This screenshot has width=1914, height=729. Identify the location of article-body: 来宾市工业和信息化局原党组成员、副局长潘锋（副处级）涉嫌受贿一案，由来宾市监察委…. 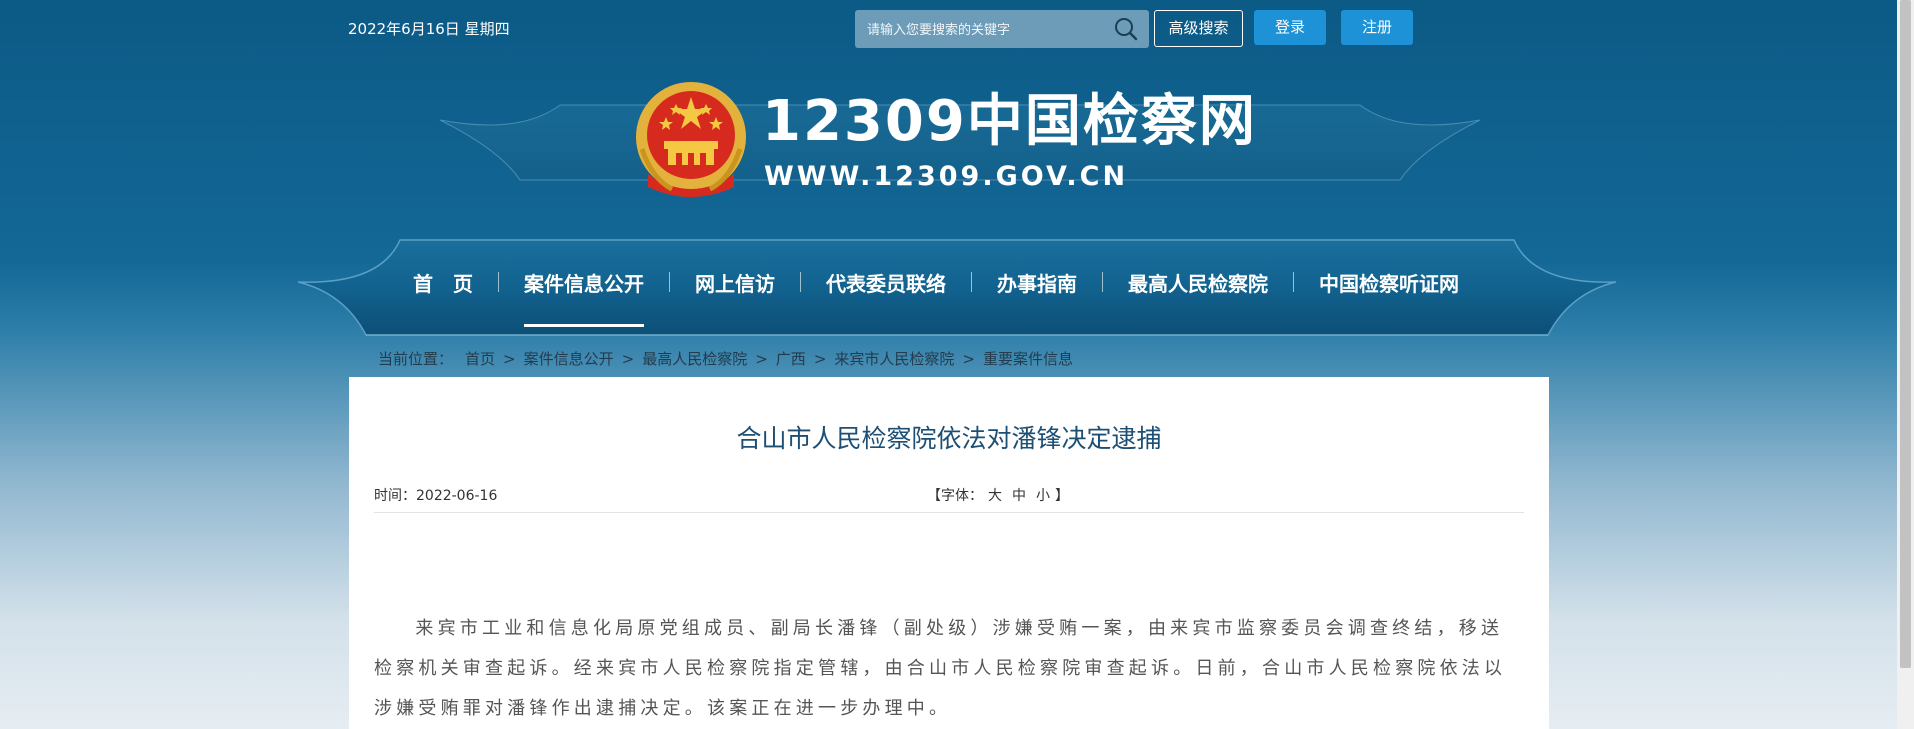
(940, 668).